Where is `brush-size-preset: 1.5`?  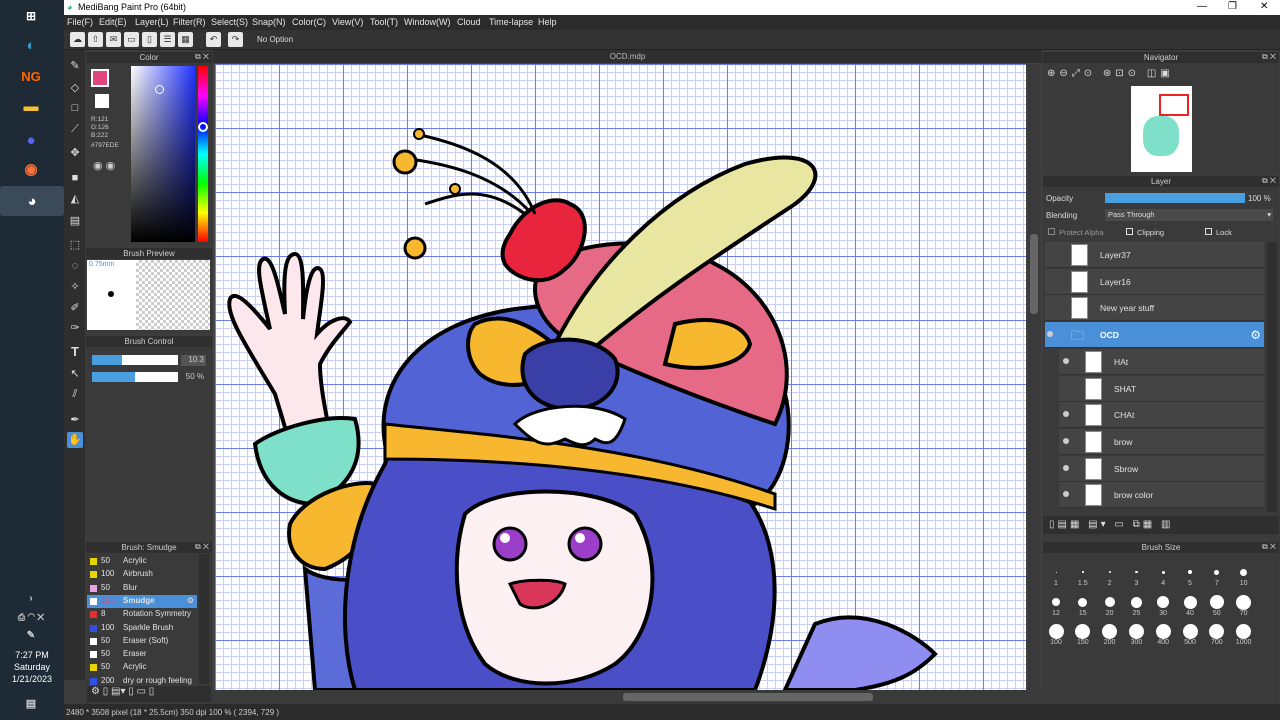
brush-size-preset: 1.5 is located at coordinates (1083, 577).